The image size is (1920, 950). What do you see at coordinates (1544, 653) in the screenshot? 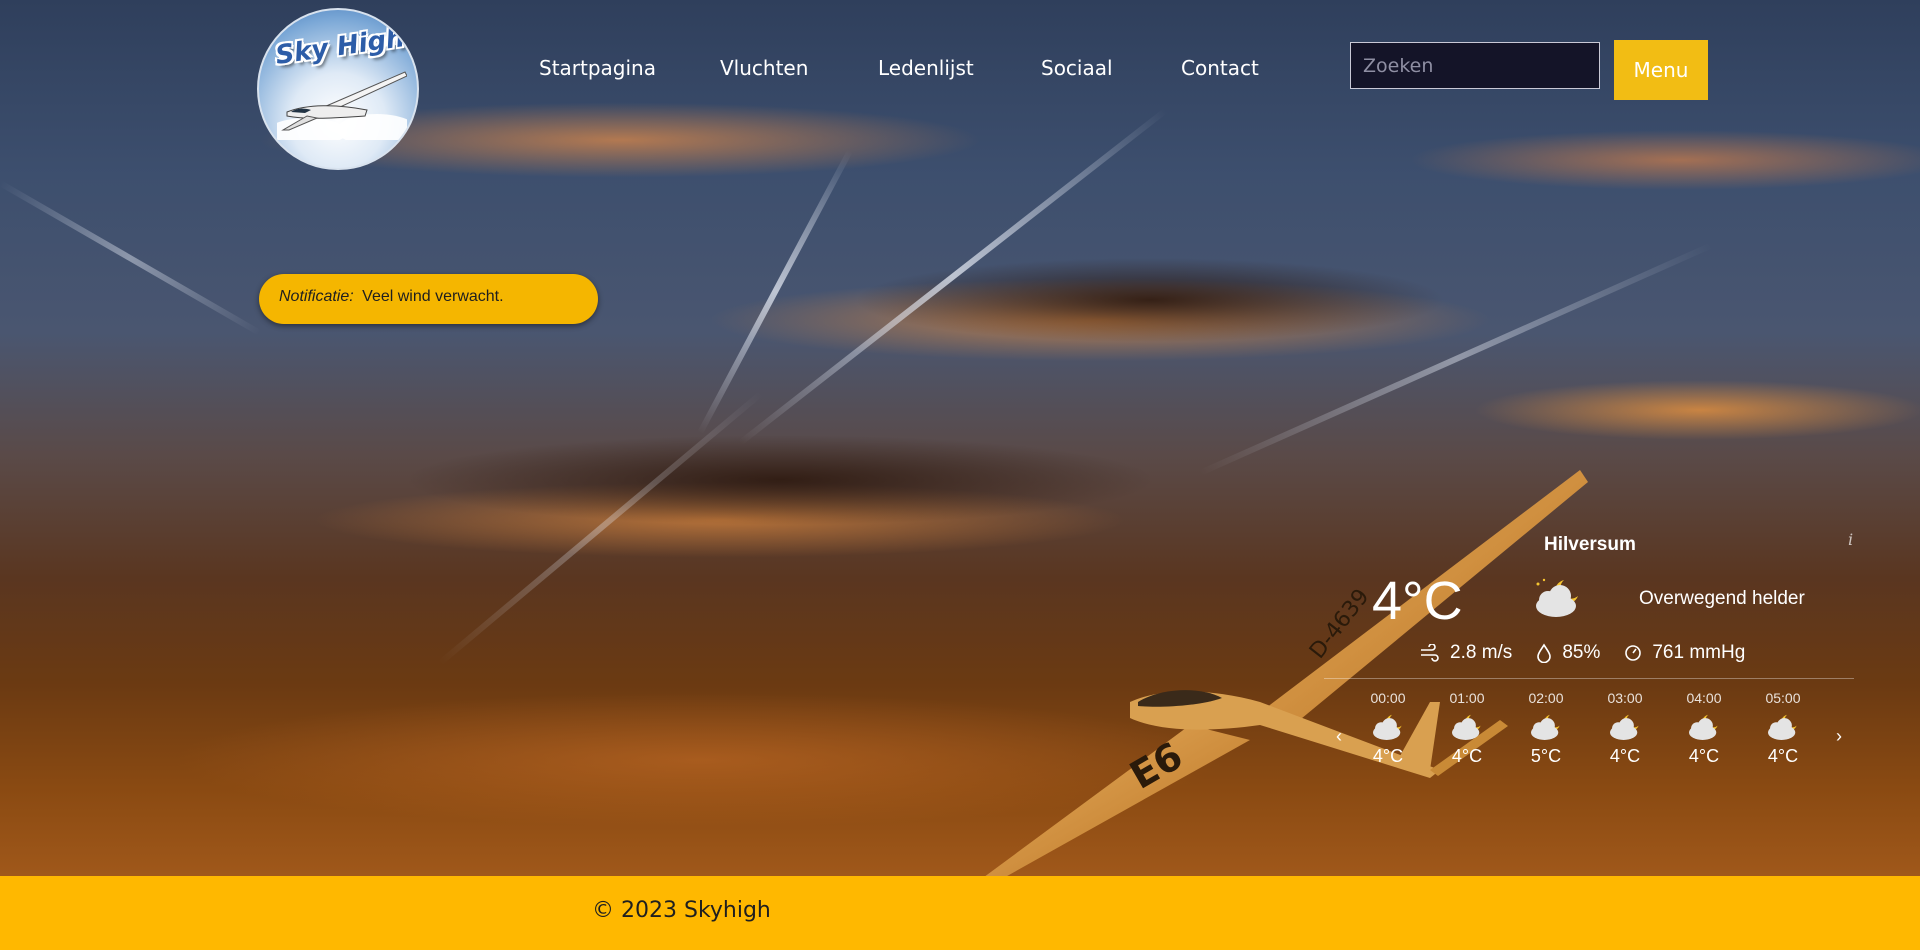
I see `humidity-drop-icon` at bounding box center [1544, 653].